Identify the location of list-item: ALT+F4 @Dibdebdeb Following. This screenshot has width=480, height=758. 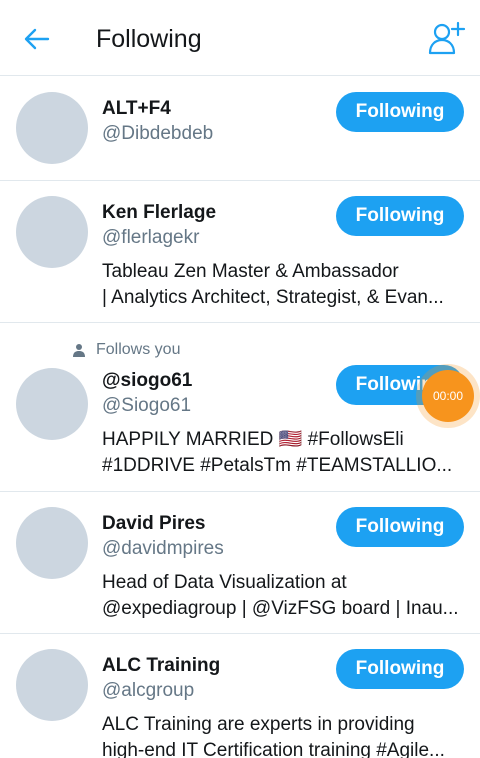
(240, 129).